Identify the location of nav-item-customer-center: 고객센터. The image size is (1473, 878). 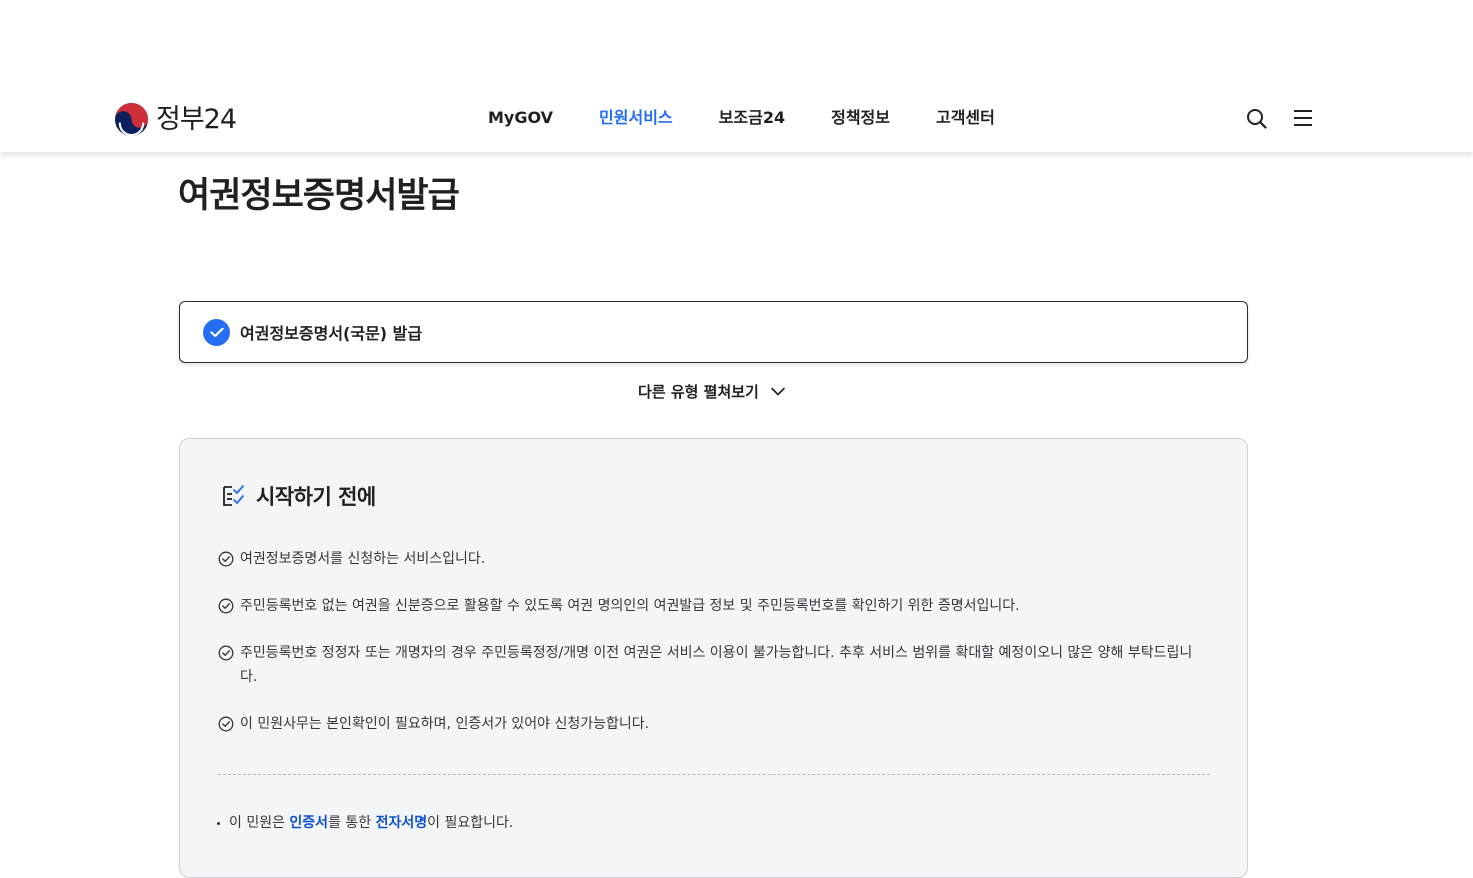
(965, 118).